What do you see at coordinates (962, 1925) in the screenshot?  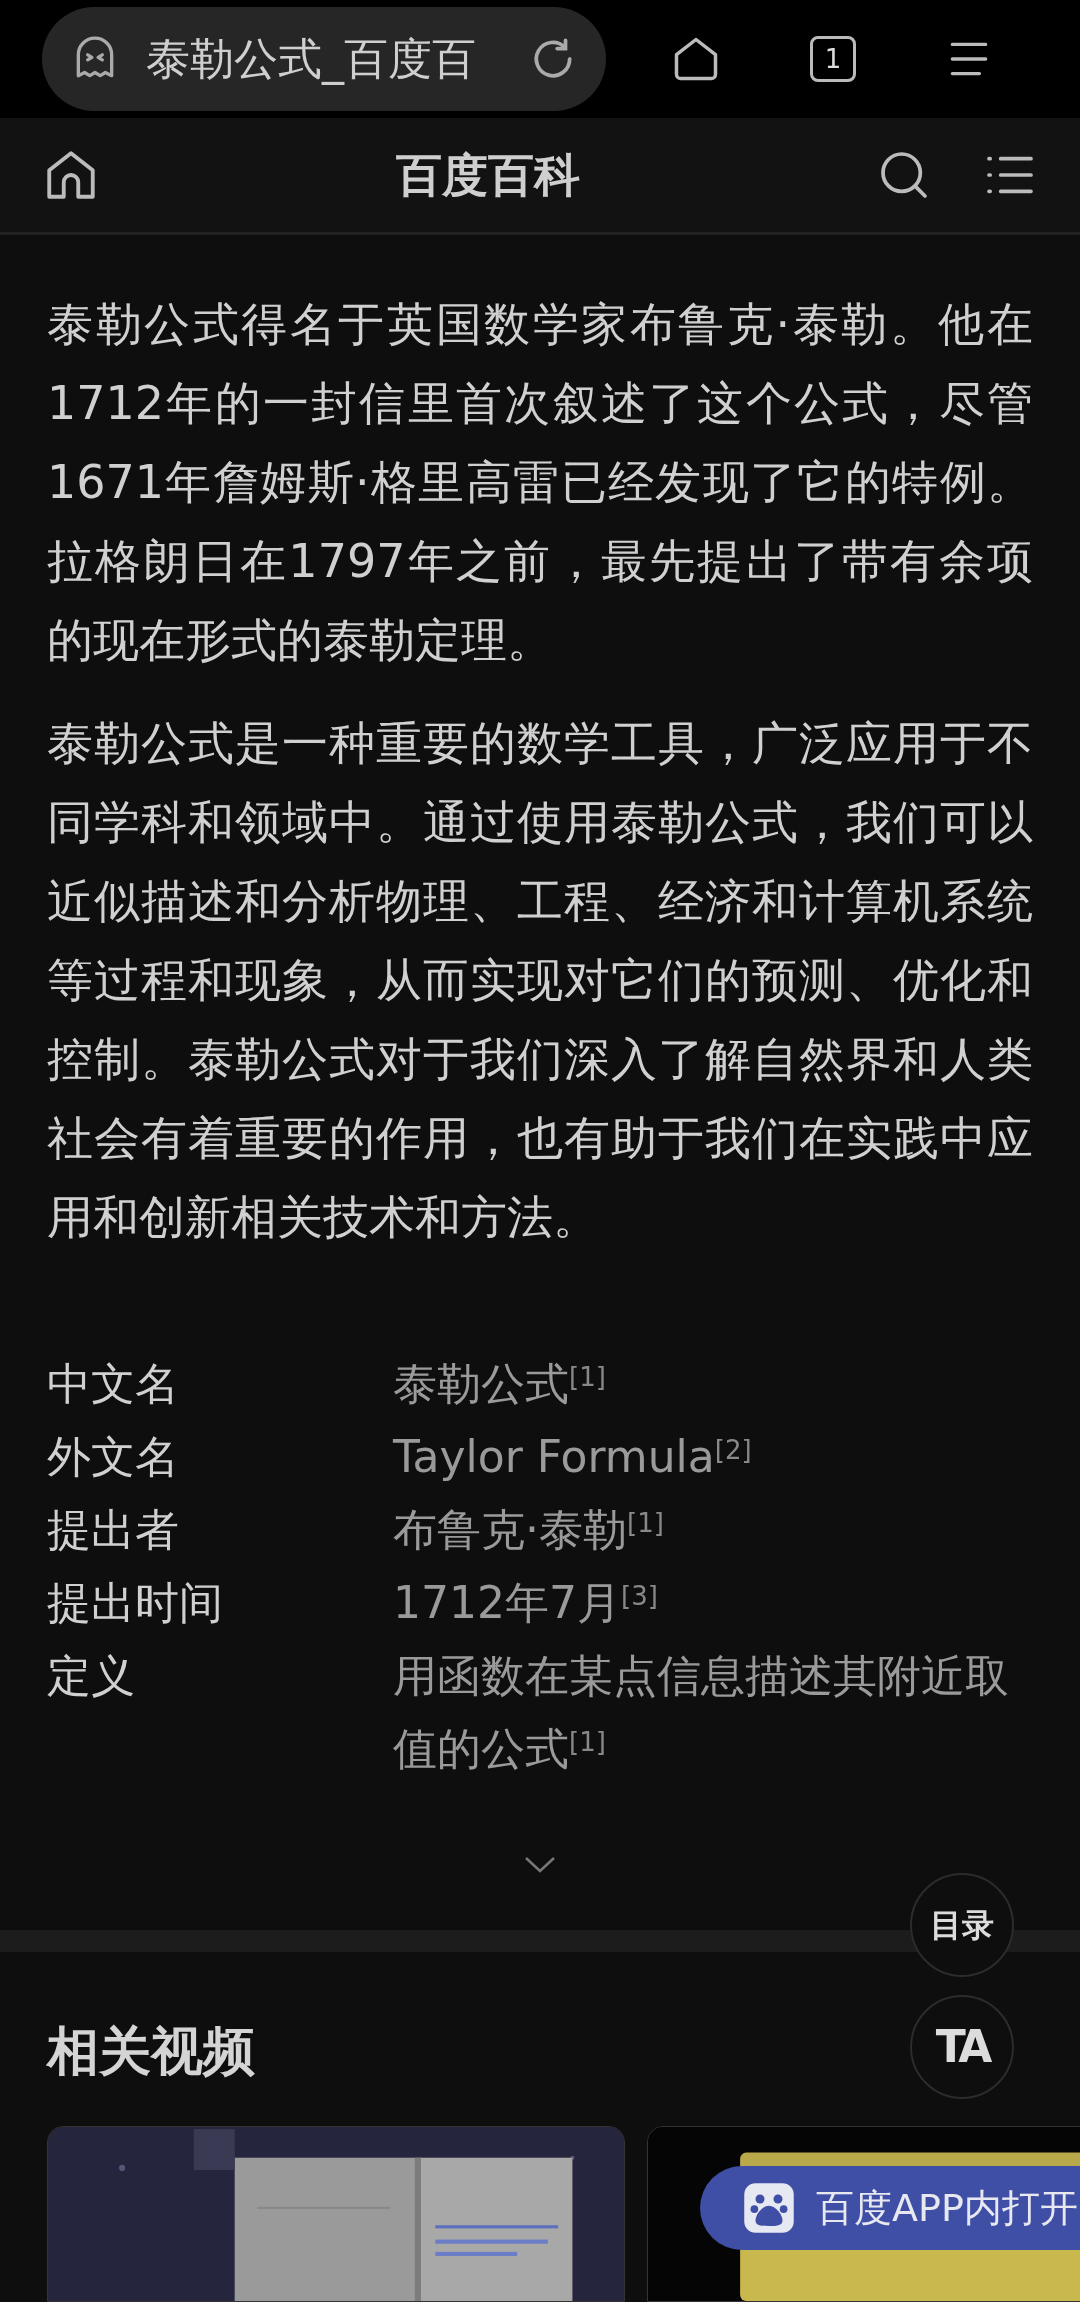 I see `contents-button: 目录` at bounding box center [962, 1925].